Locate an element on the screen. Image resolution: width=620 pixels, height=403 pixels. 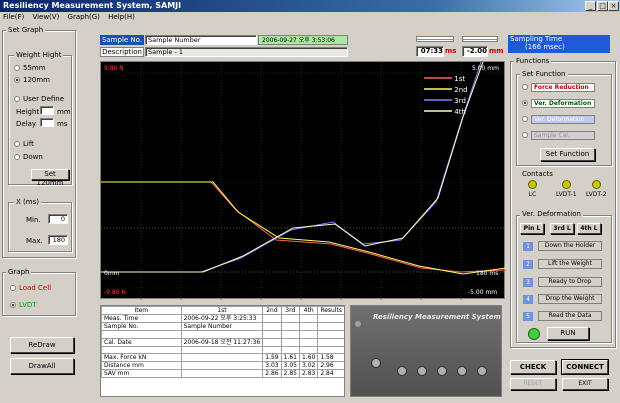
step-3-num: 3 is located at coordinates (528, 282).